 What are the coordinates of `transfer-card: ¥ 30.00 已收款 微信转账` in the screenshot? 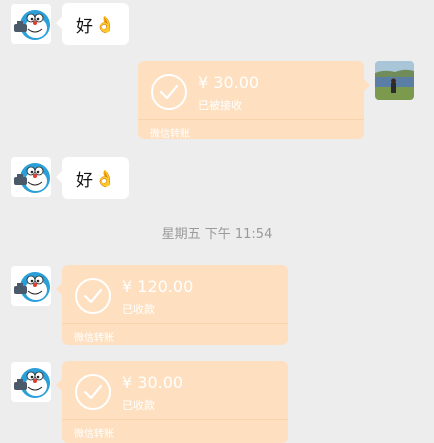 It's located at (172, 402).